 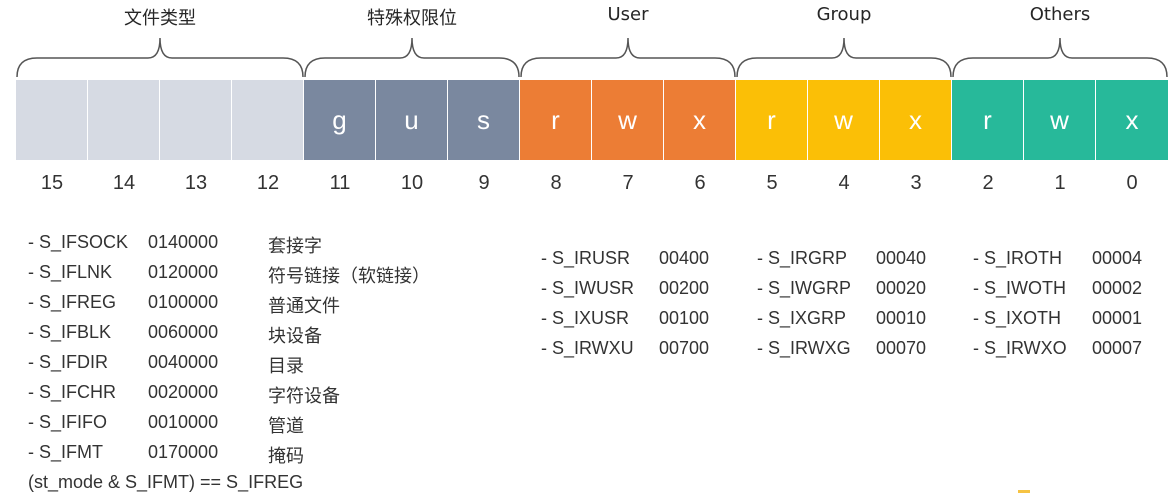 I want to click on bit-index: 4, so click(x=844, y=183).